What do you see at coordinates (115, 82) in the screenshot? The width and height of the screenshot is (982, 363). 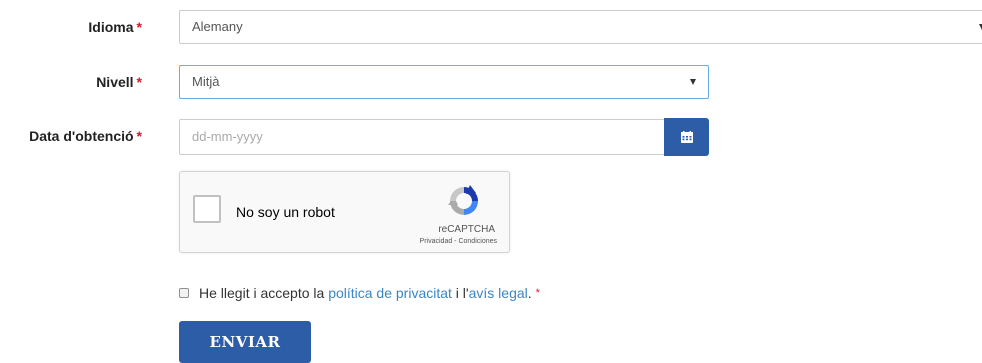 I see `nivell-label-text: Nivell` at bounding box center [115, 82].